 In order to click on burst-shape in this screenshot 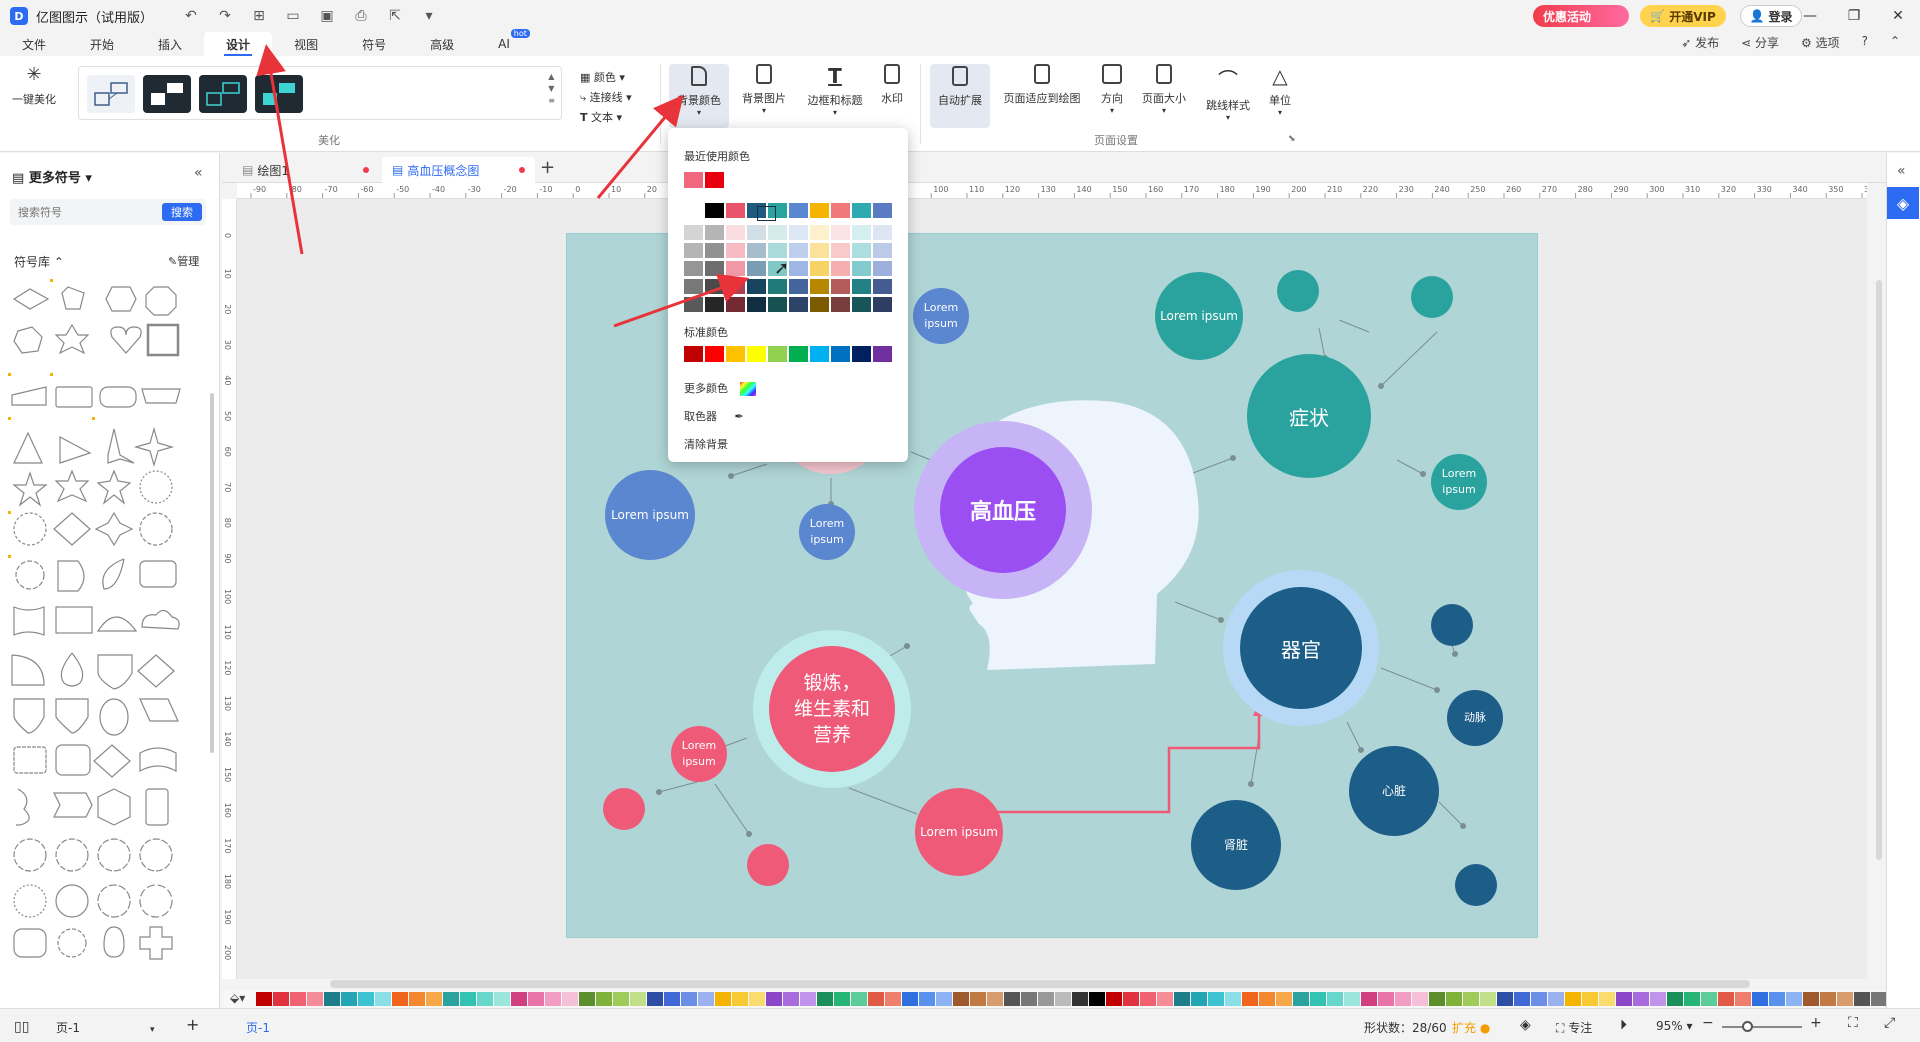, I will do `click(30, 855)`.